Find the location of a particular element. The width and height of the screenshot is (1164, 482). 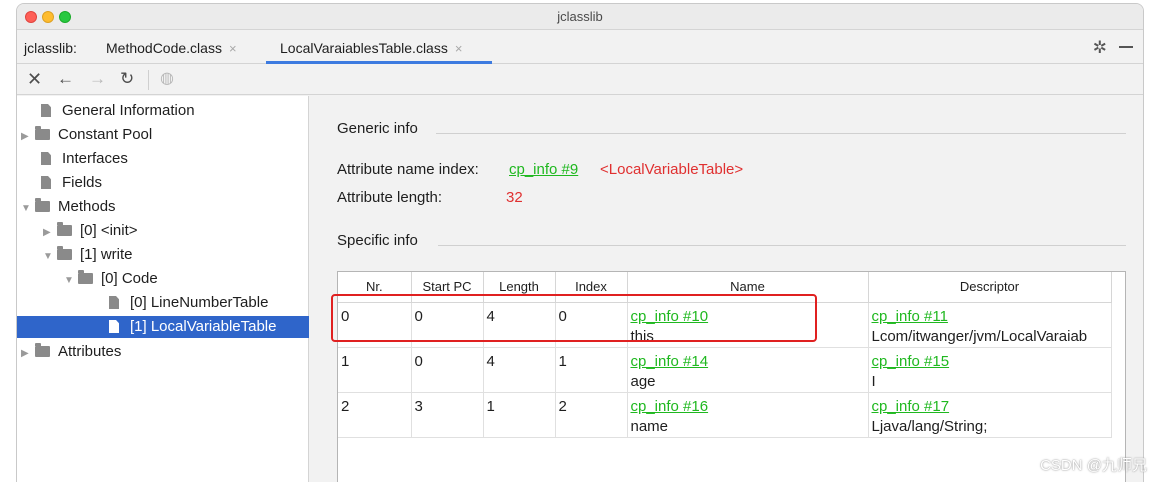

descriptor-cp-link: cp_info #17 is located at coordinates (990, 407).